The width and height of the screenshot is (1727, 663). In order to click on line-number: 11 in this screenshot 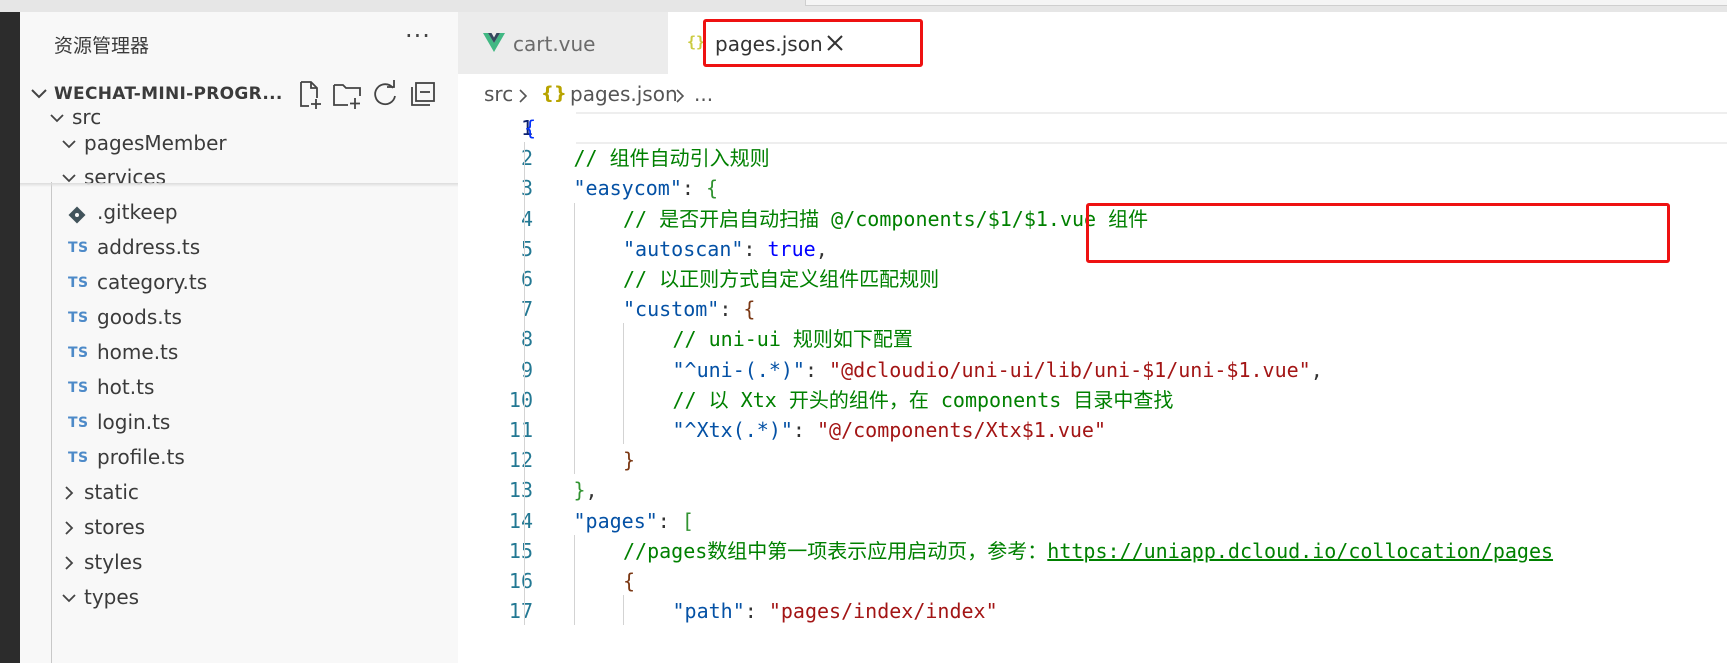, I will do `click(520, 430)`.